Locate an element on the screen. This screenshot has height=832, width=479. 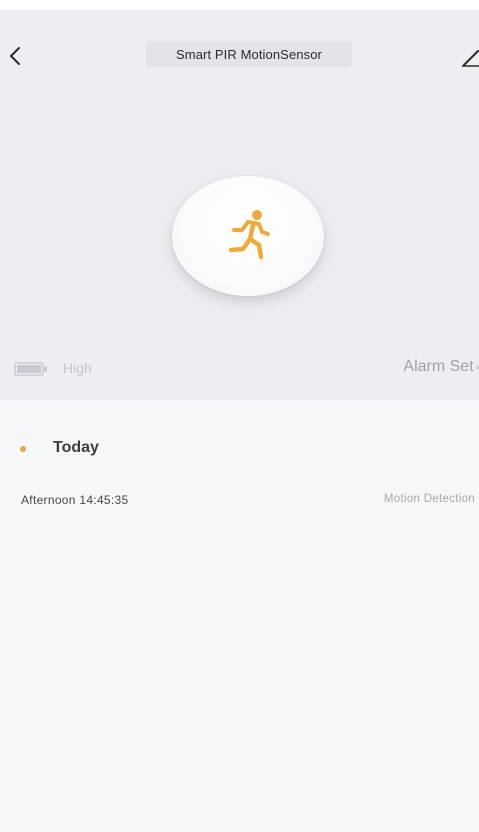
edit-button is located at coordinates (469, 56).